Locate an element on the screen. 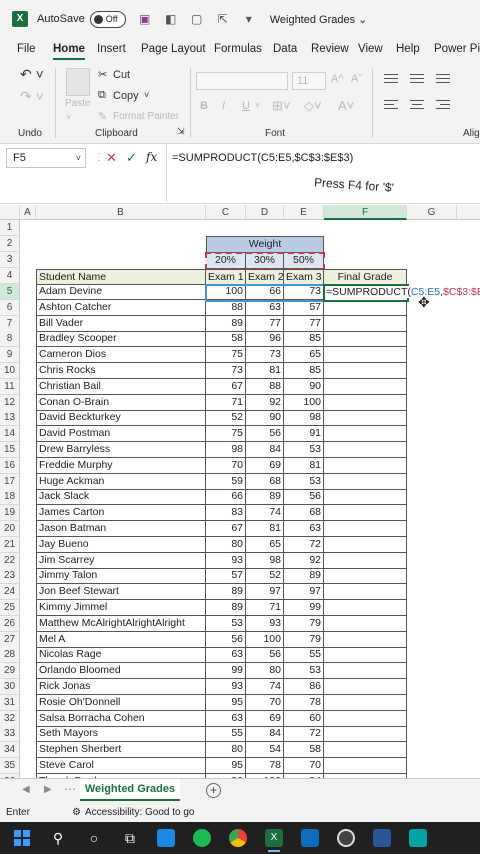  paste-icon is located at coordinates (78, 82).